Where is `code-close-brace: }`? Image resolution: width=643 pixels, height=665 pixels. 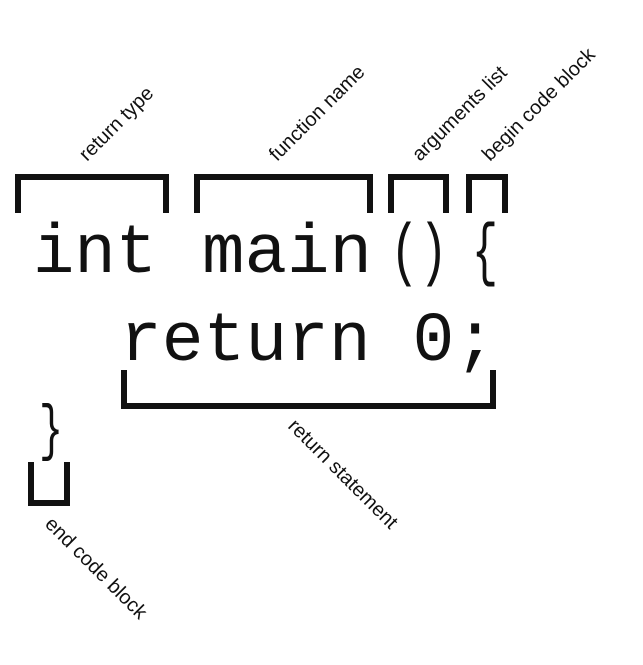
code-close-brace: } is located at coordinates (51, 431).